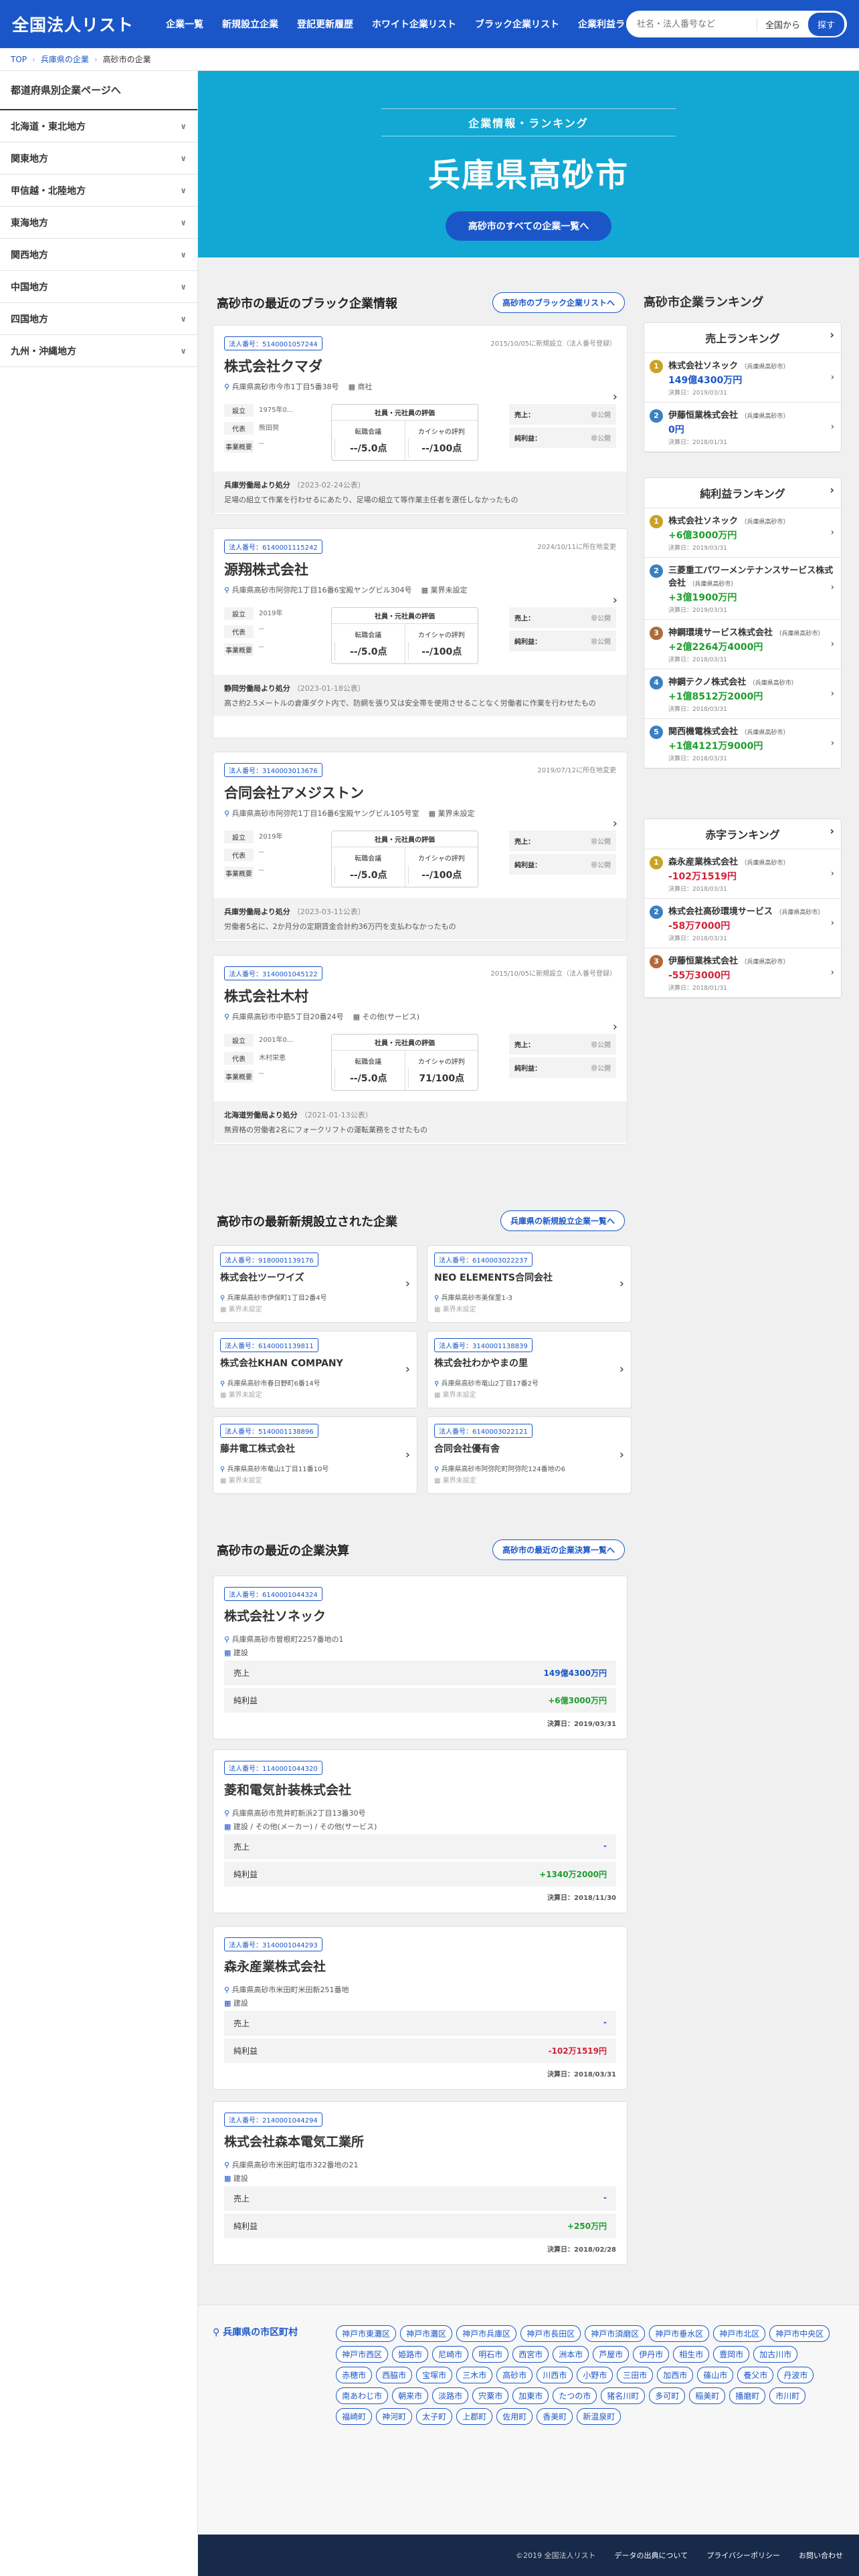 The width and height of the screenshot is (859, 2576). I want to click on municipality-link: 播磨町, so click(747, 2396).